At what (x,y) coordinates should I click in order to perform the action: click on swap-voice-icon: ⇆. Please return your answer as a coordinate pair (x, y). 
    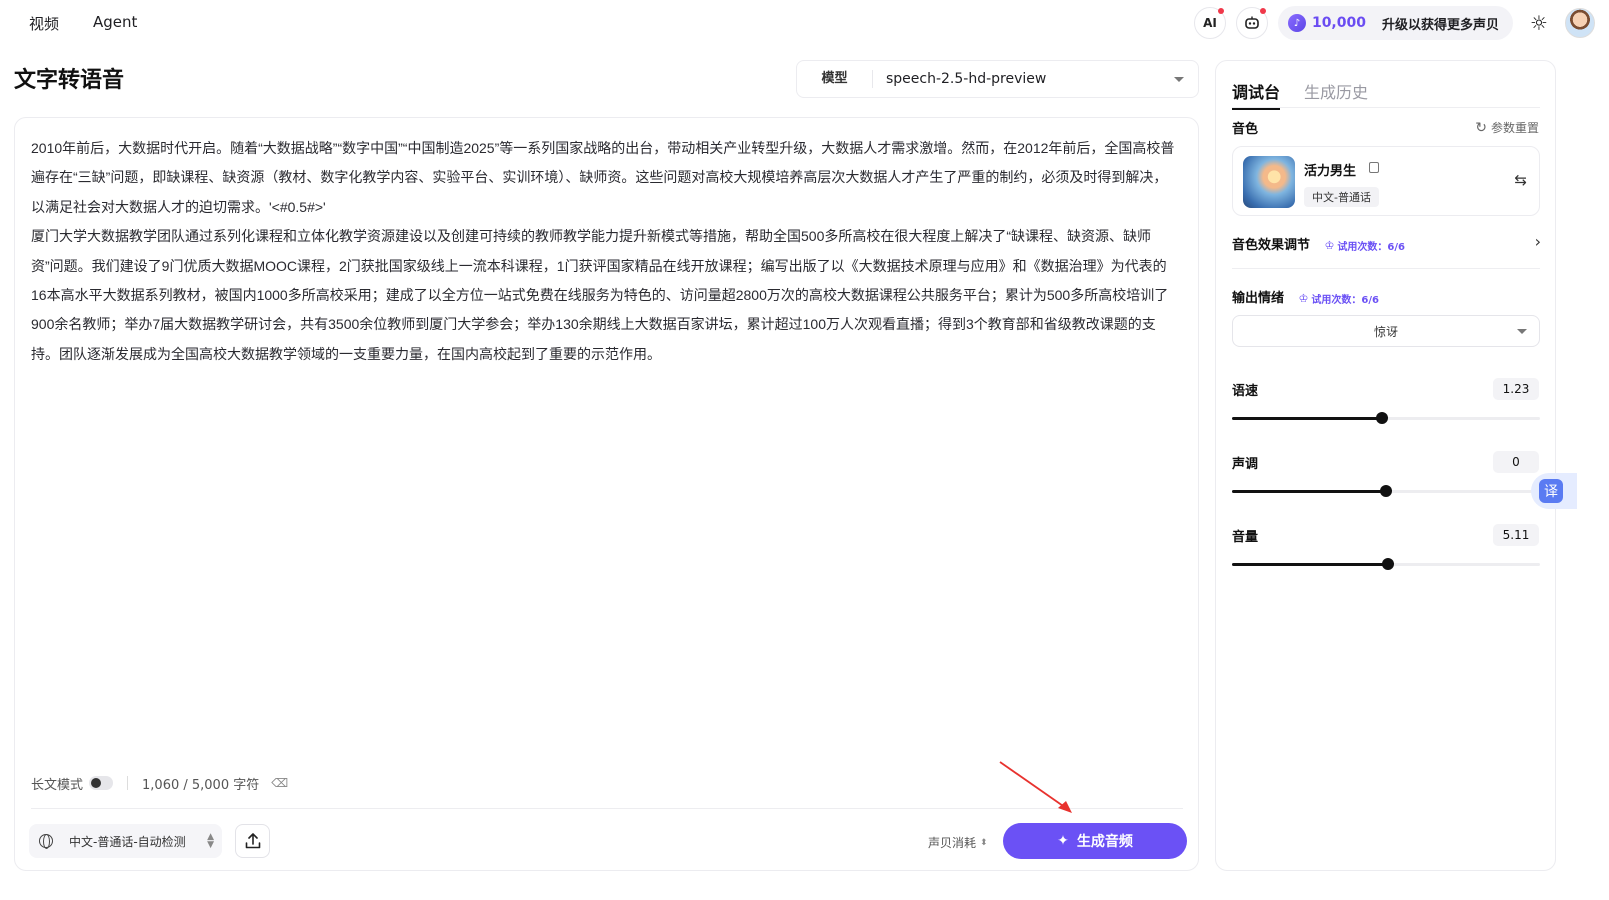
    Looking at the image, I should click on (1520, 180).